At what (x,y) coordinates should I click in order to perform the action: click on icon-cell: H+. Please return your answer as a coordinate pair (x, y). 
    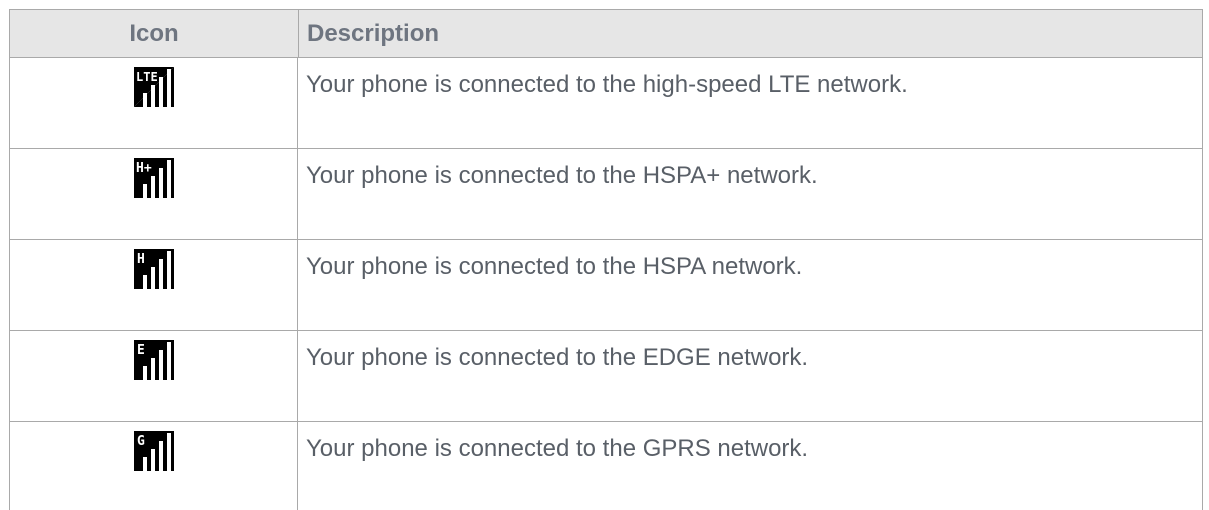
    Looking at the image, I should click on (154, 194).